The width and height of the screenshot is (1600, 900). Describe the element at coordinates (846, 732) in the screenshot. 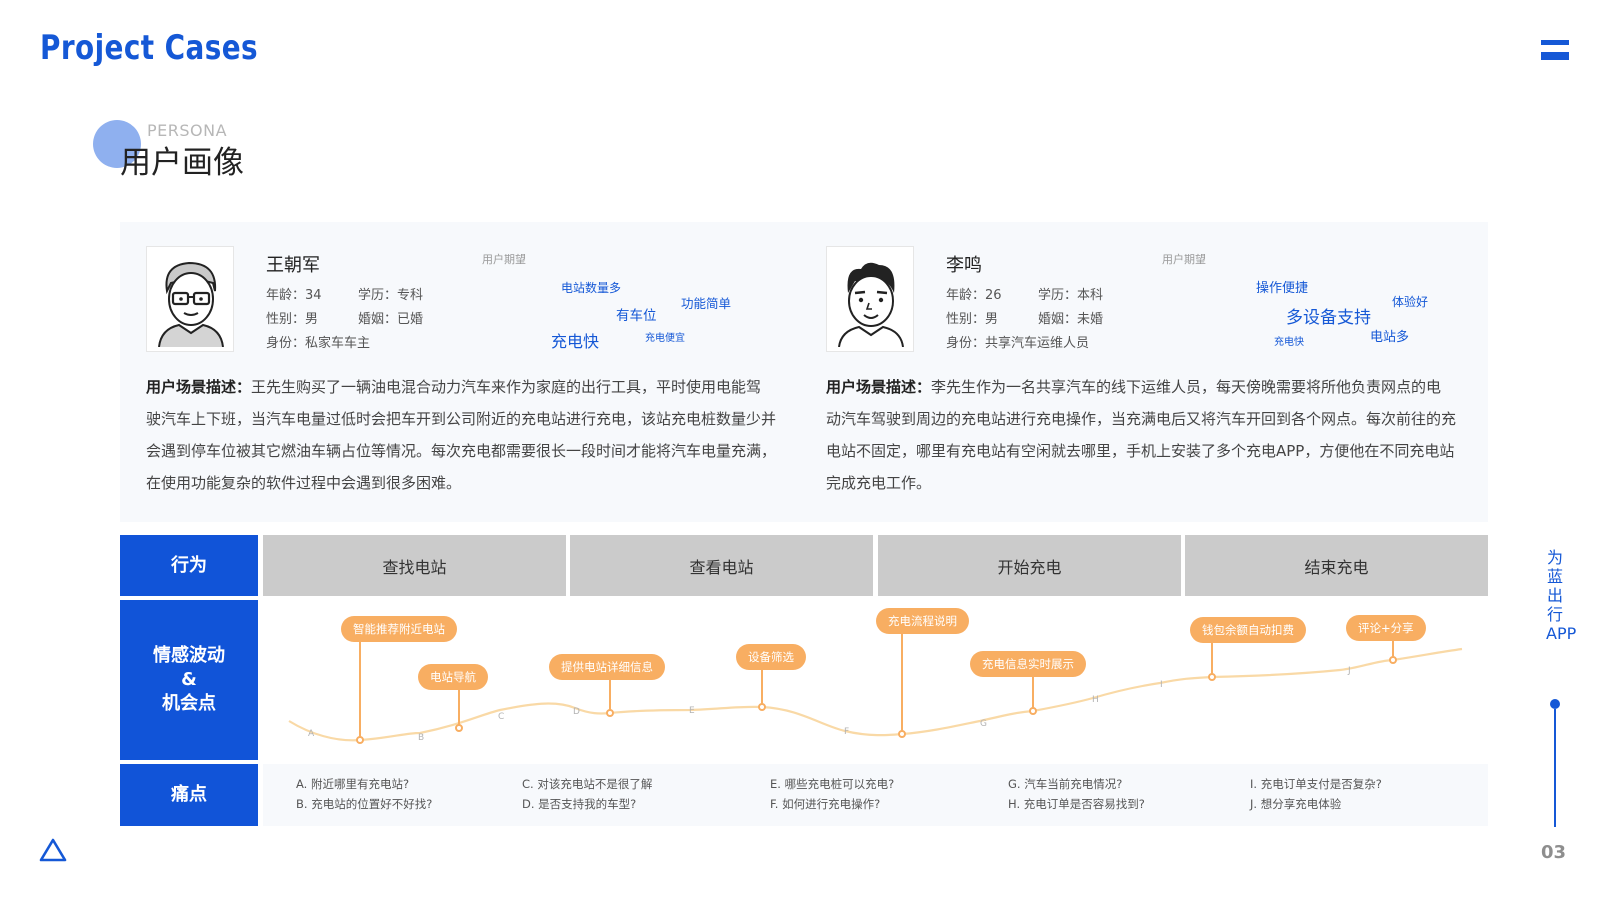

I see `curve-point-label: F` at that location.